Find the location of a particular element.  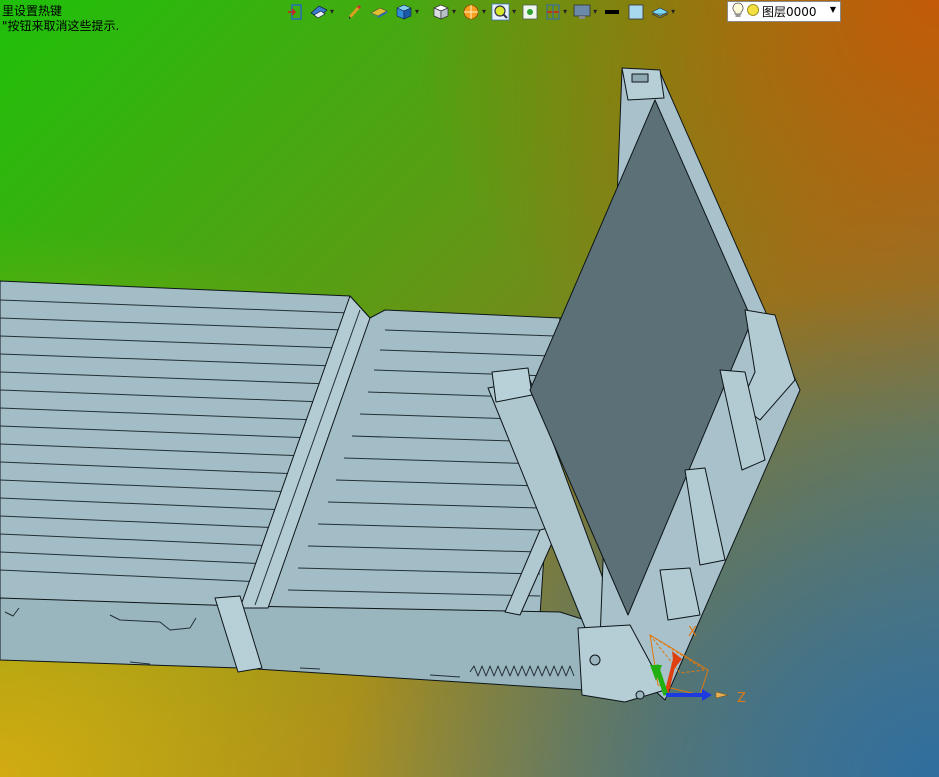

fit-view-button is located at coordinates (530, 12).